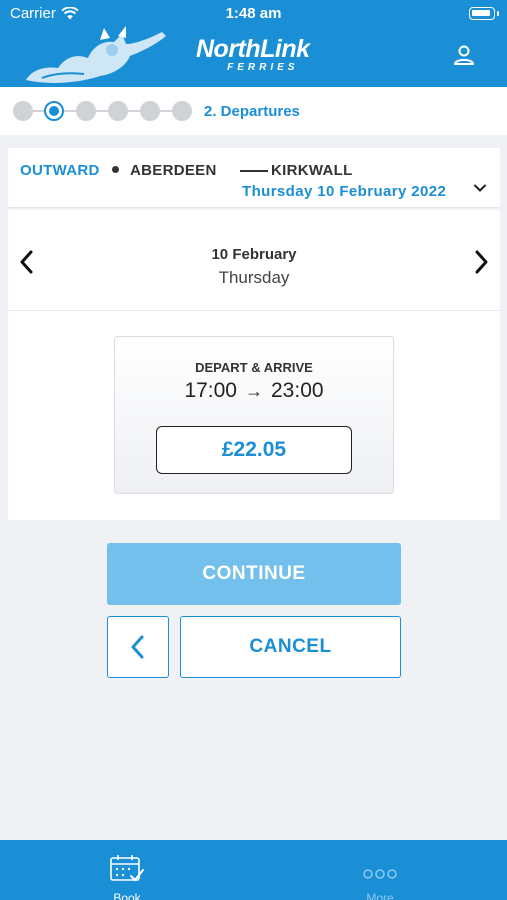 This screenshot has width=507, height=900. What do you see at coordinates (297, 390) in the screenshot?
I see `arrive-time: 23:00` at bounding box center [297, 390].